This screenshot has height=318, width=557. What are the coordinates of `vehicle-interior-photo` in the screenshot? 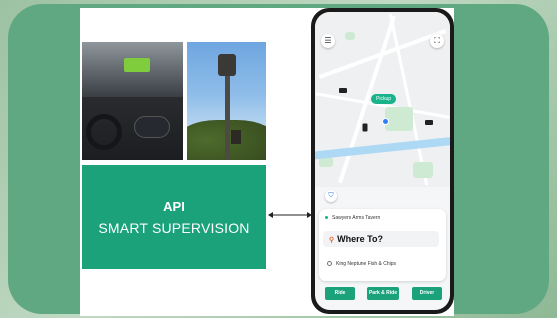 It's located at (132, 101).